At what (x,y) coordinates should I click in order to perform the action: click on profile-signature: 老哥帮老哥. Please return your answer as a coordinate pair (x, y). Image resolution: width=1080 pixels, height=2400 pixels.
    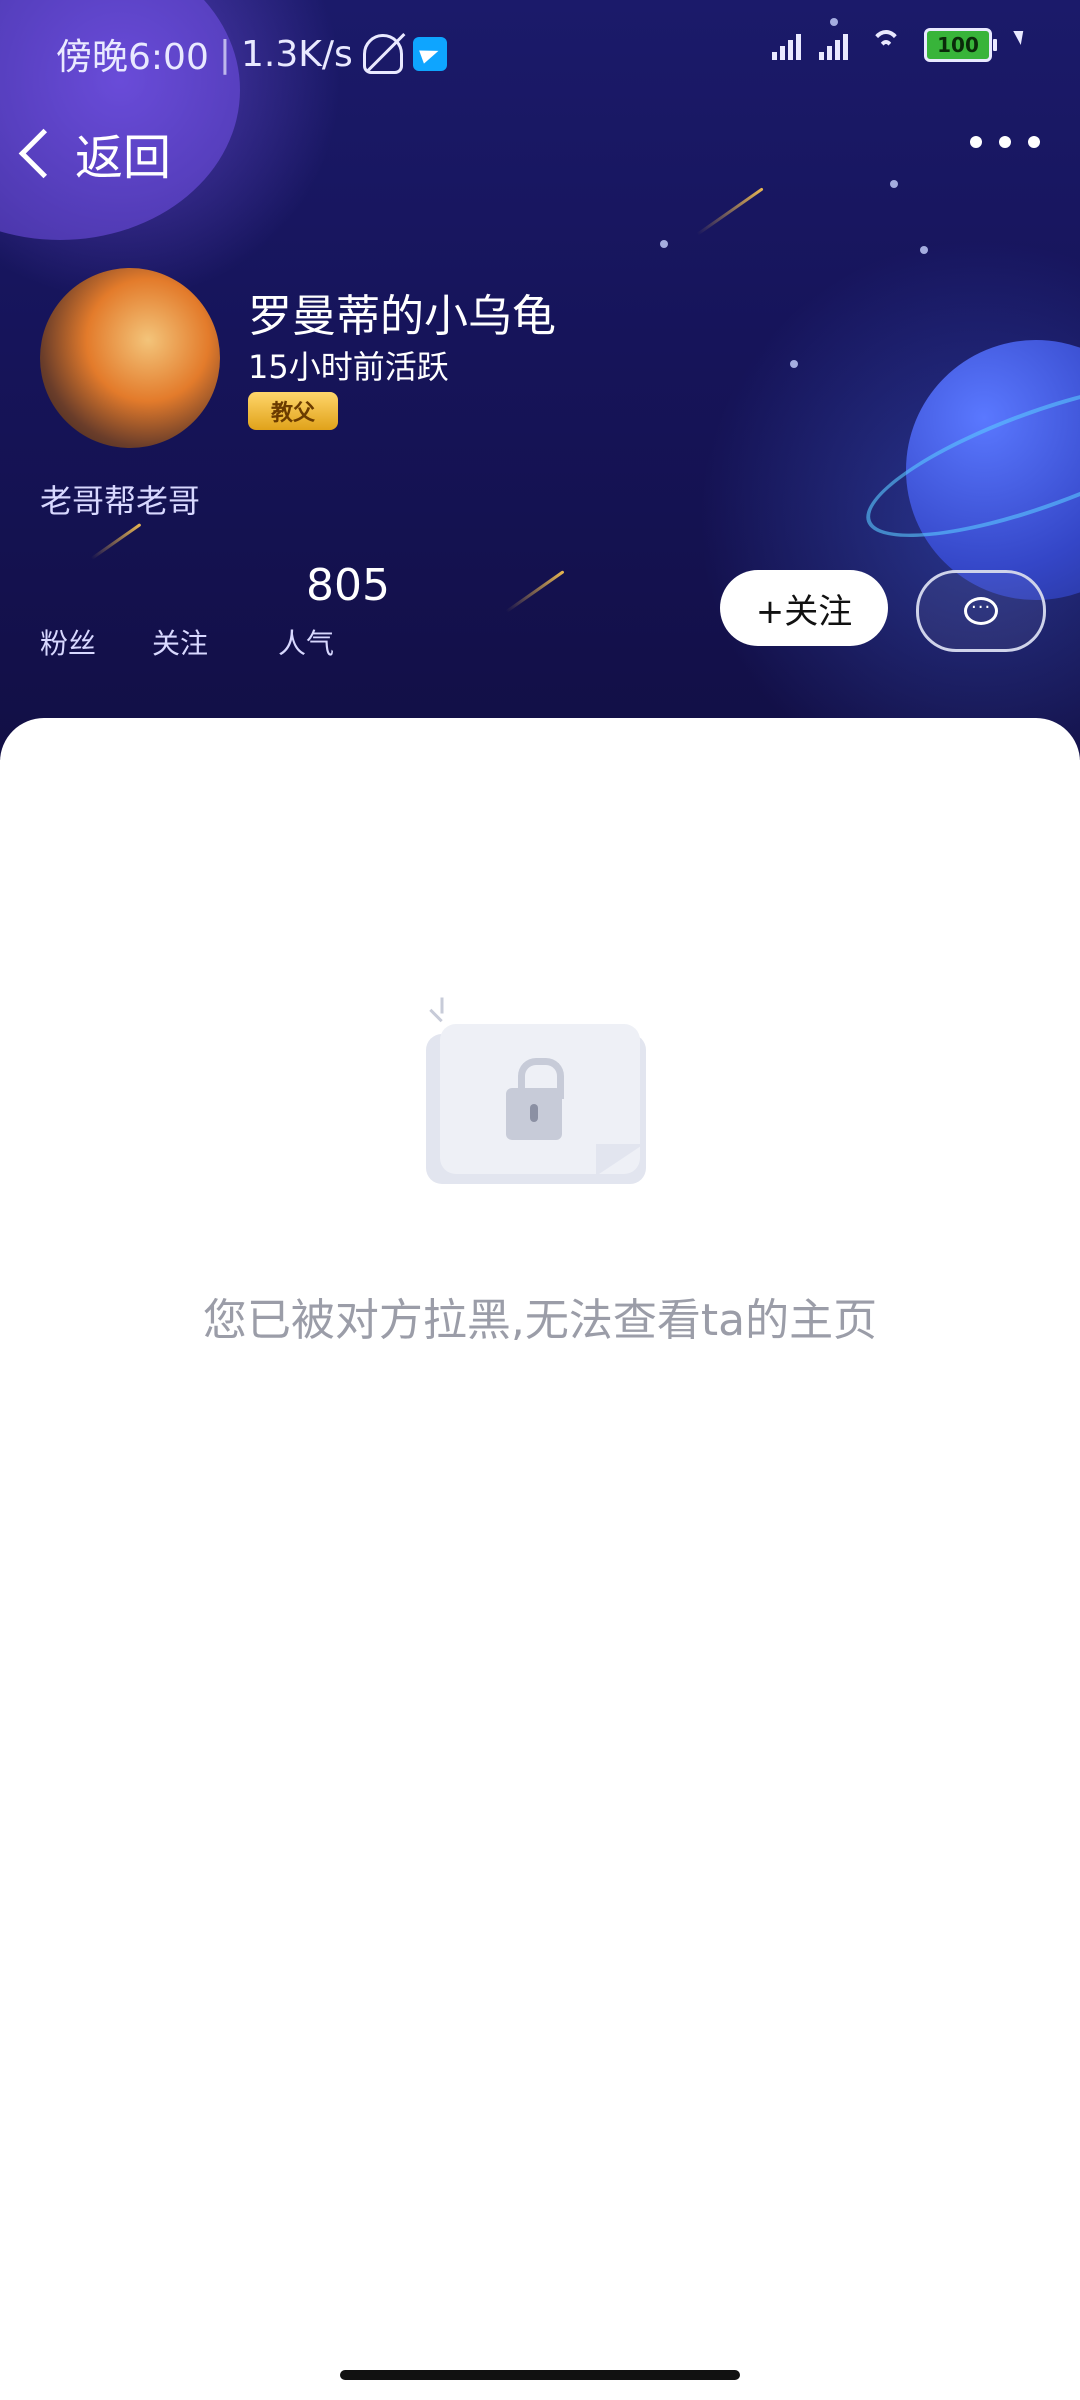
    Looking at the image, I should click on (120, 501).